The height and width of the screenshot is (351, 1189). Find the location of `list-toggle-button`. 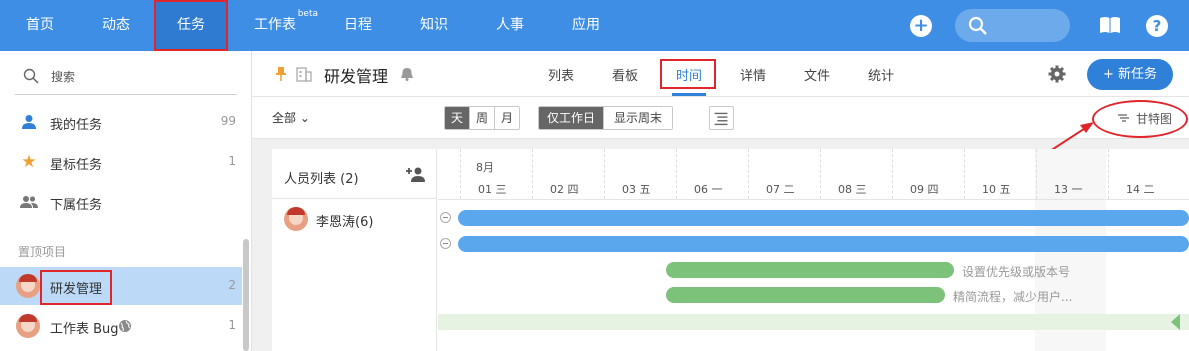

list-toggle-button is located at coordinates (721, 118).